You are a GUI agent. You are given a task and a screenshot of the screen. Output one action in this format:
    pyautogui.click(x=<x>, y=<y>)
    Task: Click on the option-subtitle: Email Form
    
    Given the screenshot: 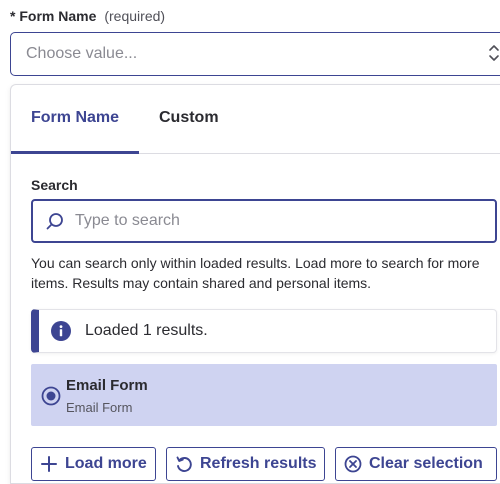 What is the action you would take?
    pyautogui.click(x=99, y=407)
    